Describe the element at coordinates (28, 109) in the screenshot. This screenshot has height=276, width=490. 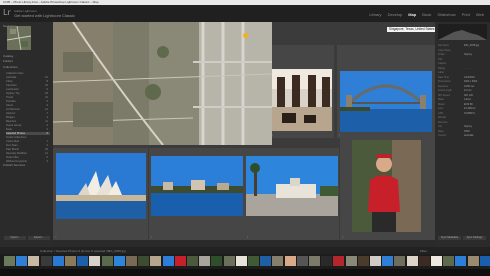
I see `collection-item: Architecture 14` at that location.